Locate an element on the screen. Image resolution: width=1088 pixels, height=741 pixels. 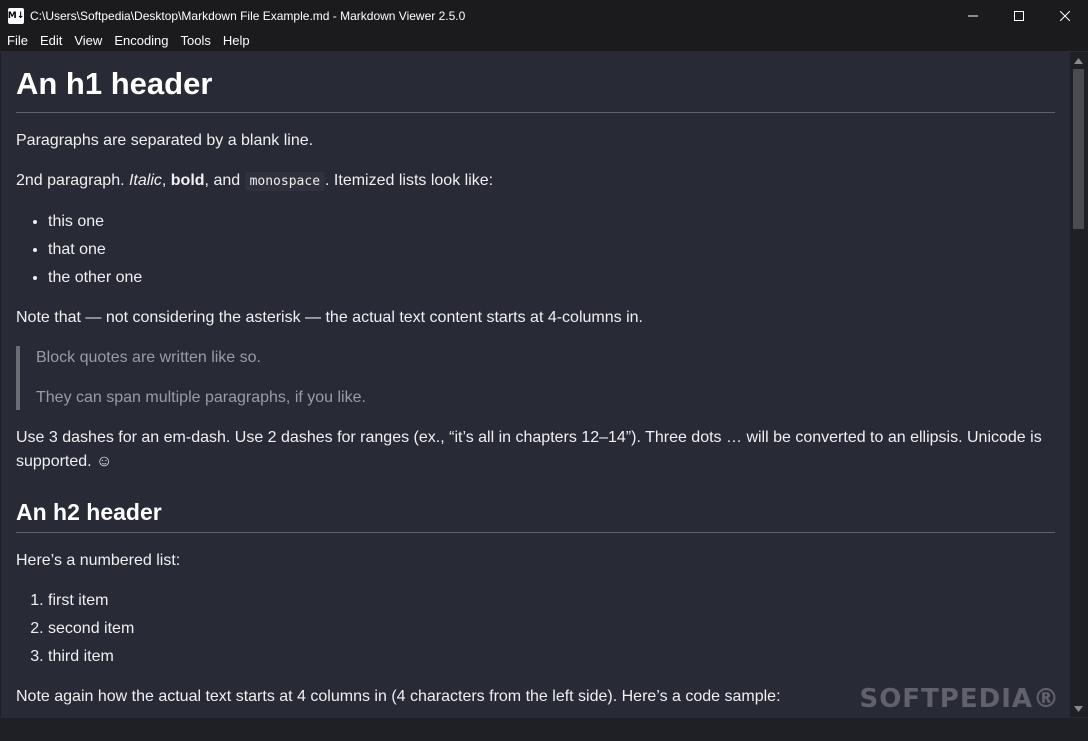
close-icon is located at coordinates (1065, 15).